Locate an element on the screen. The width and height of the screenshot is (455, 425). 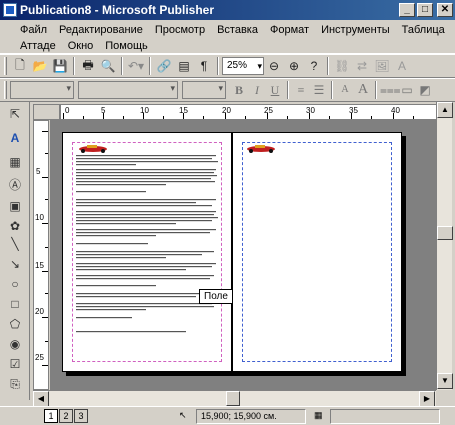
font-select is located at coordinates (128, 90).